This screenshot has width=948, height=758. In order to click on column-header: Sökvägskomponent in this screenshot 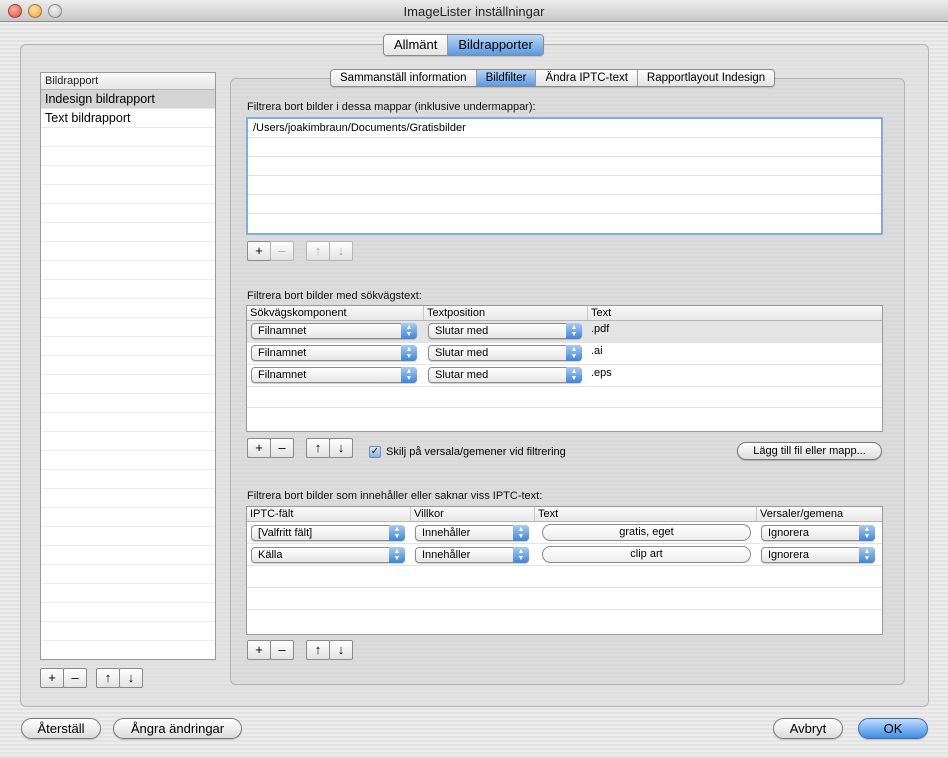, I will do `click(335, 313)`.